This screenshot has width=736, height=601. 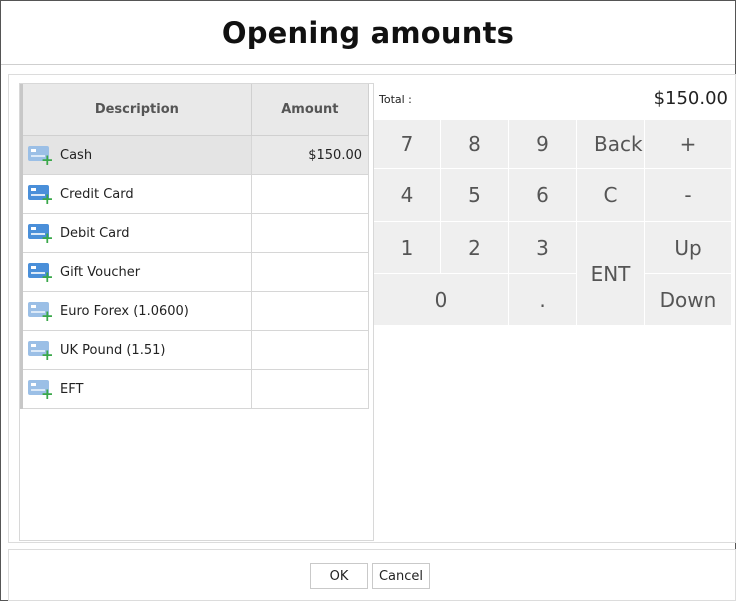 I want to click on amount-cell: $150.00, so click(x=310, y=155).